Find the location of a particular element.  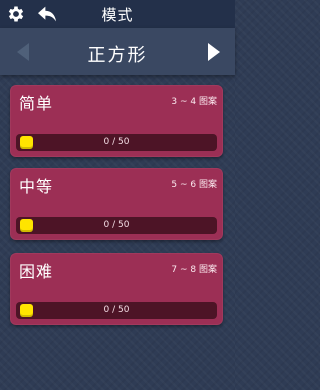

triangle-right-icon is located at coordinates (214, 52).